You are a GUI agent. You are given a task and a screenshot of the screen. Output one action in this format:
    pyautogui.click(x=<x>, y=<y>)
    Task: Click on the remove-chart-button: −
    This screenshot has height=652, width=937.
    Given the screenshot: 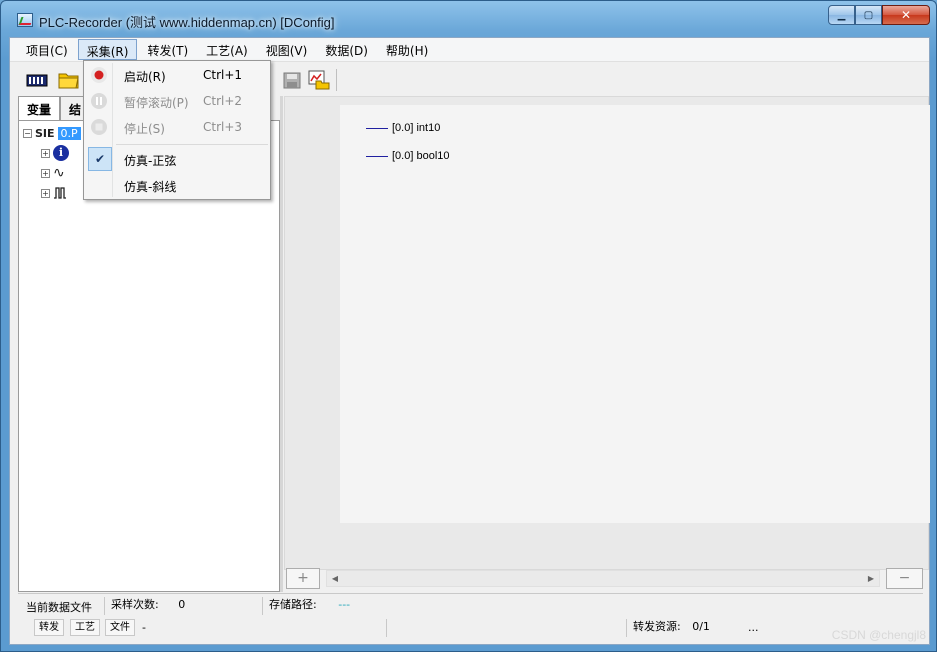 What is the action you would take?
    pyautogui.click(x=904, y=578)
    